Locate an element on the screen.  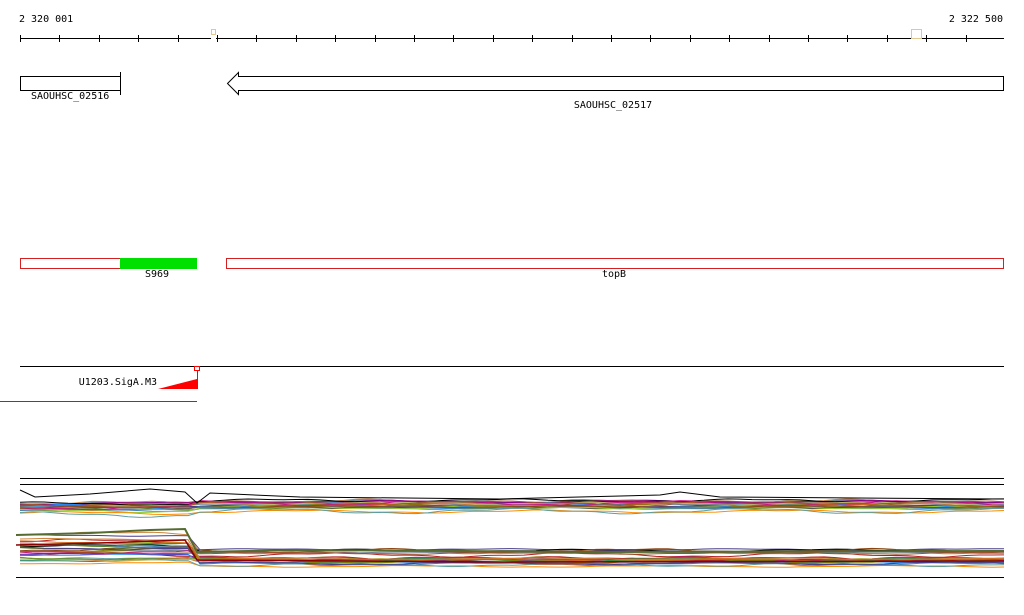
gene-label-saouhsc-02517: SAOUHSC_02517 is located at coordinates (613, 106).